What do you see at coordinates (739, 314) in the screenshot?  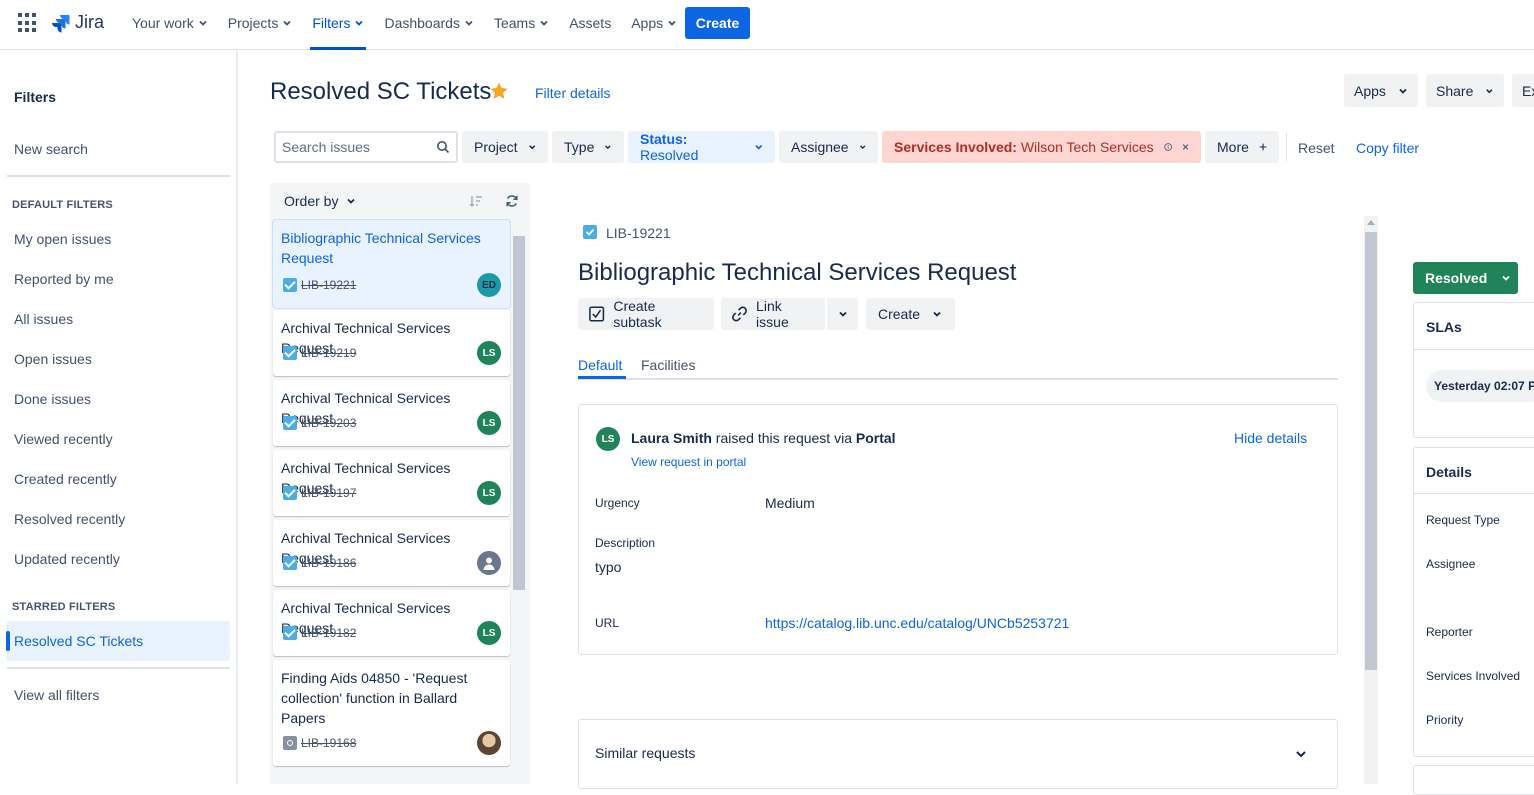 I see `link-icon` at bounding box center [739, 314].